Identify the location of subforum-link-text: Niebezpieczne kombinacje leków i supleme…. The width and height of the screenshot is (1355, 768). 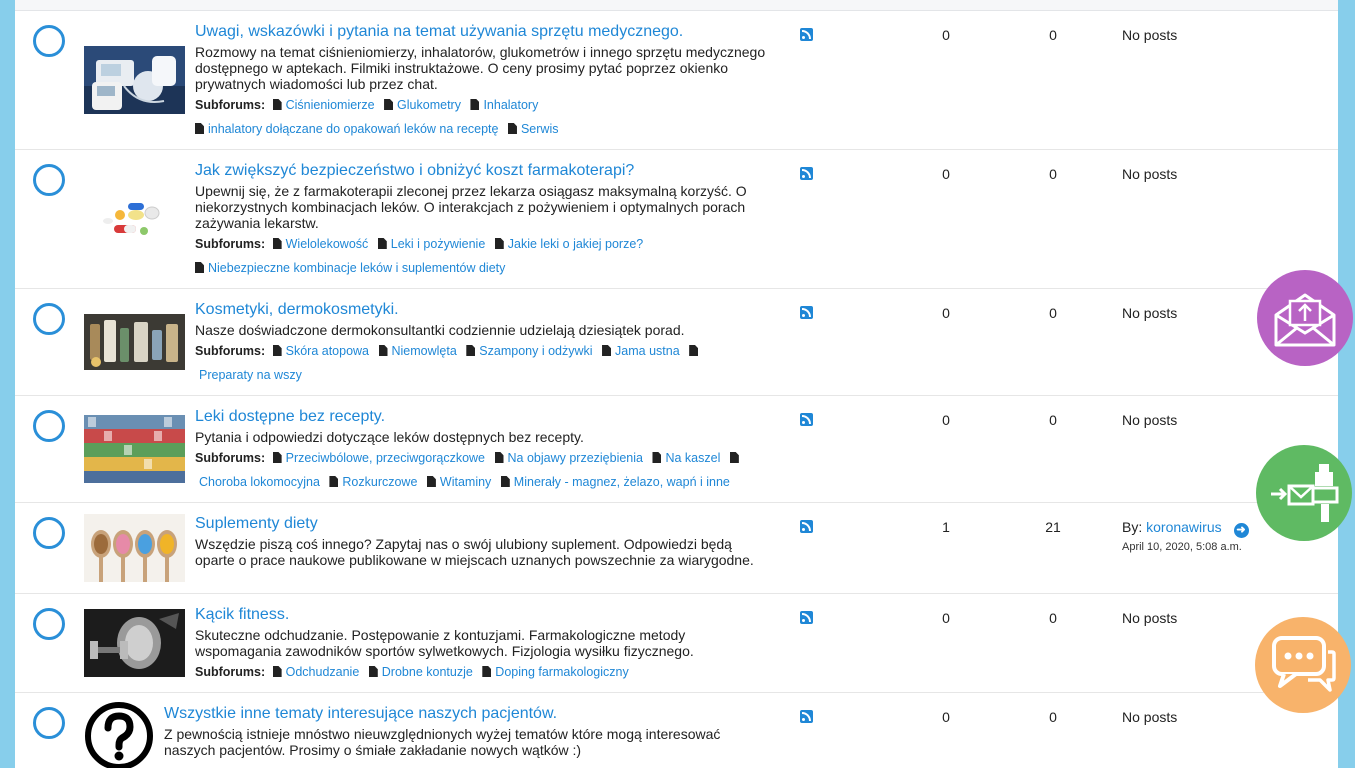
(356, 268).